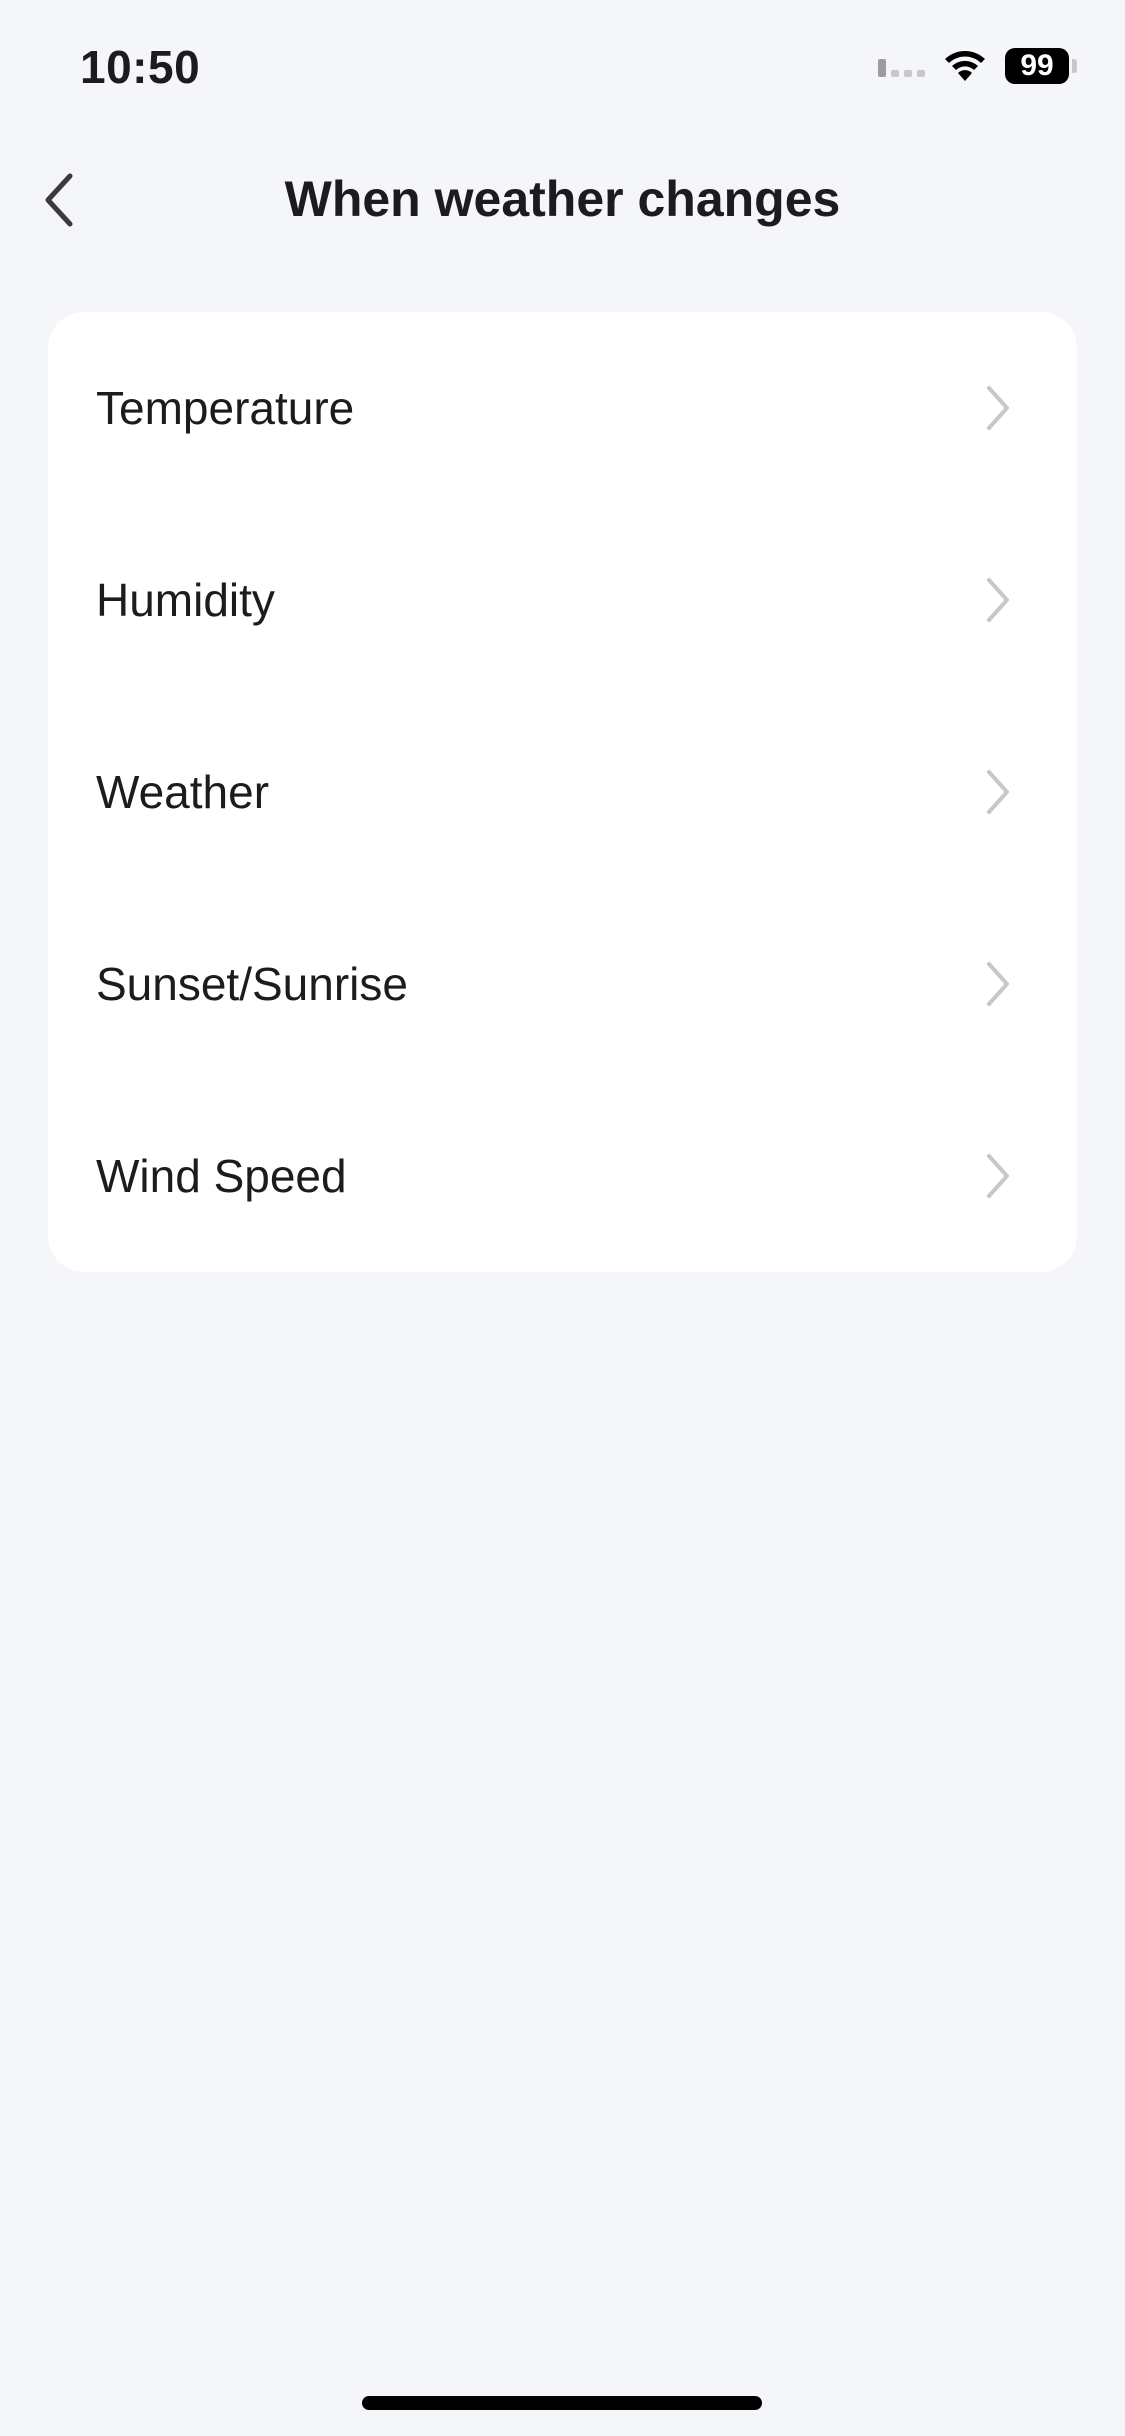 Image resolution: width=1125 pixels, height=2436 pixels. Describe the element at coordinates (562, 600) in the screenshot. I see `list-item-humidity: Humidity` at that location.